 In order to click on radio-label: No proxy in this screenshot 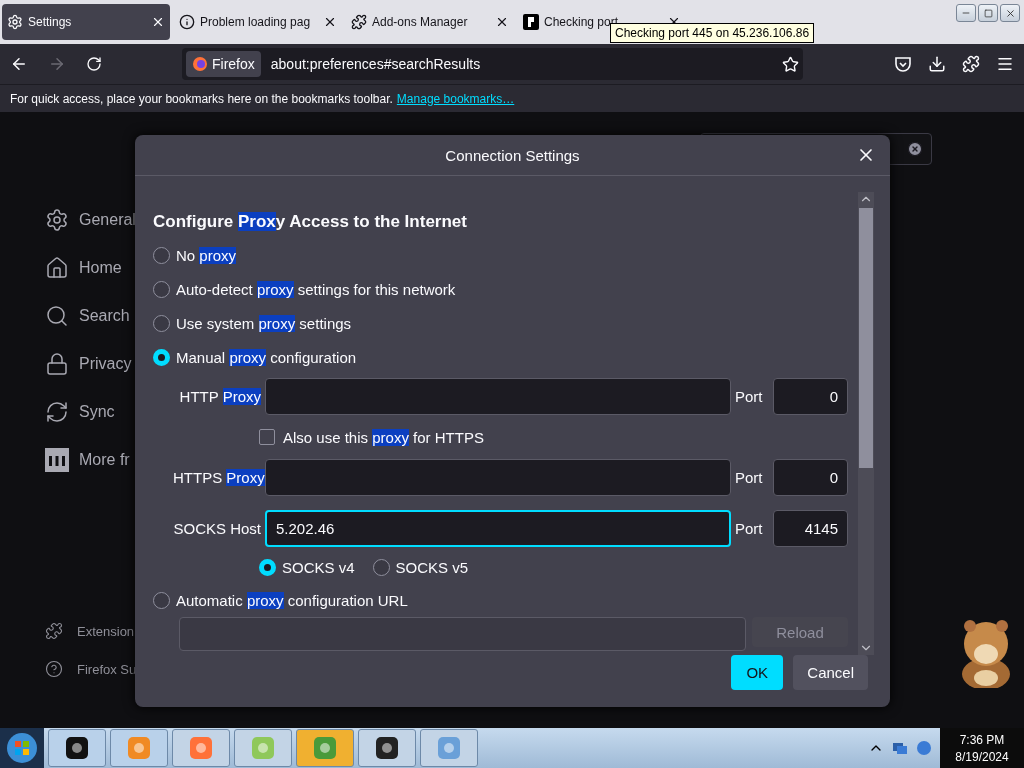, I will do `click(206, 255)`.